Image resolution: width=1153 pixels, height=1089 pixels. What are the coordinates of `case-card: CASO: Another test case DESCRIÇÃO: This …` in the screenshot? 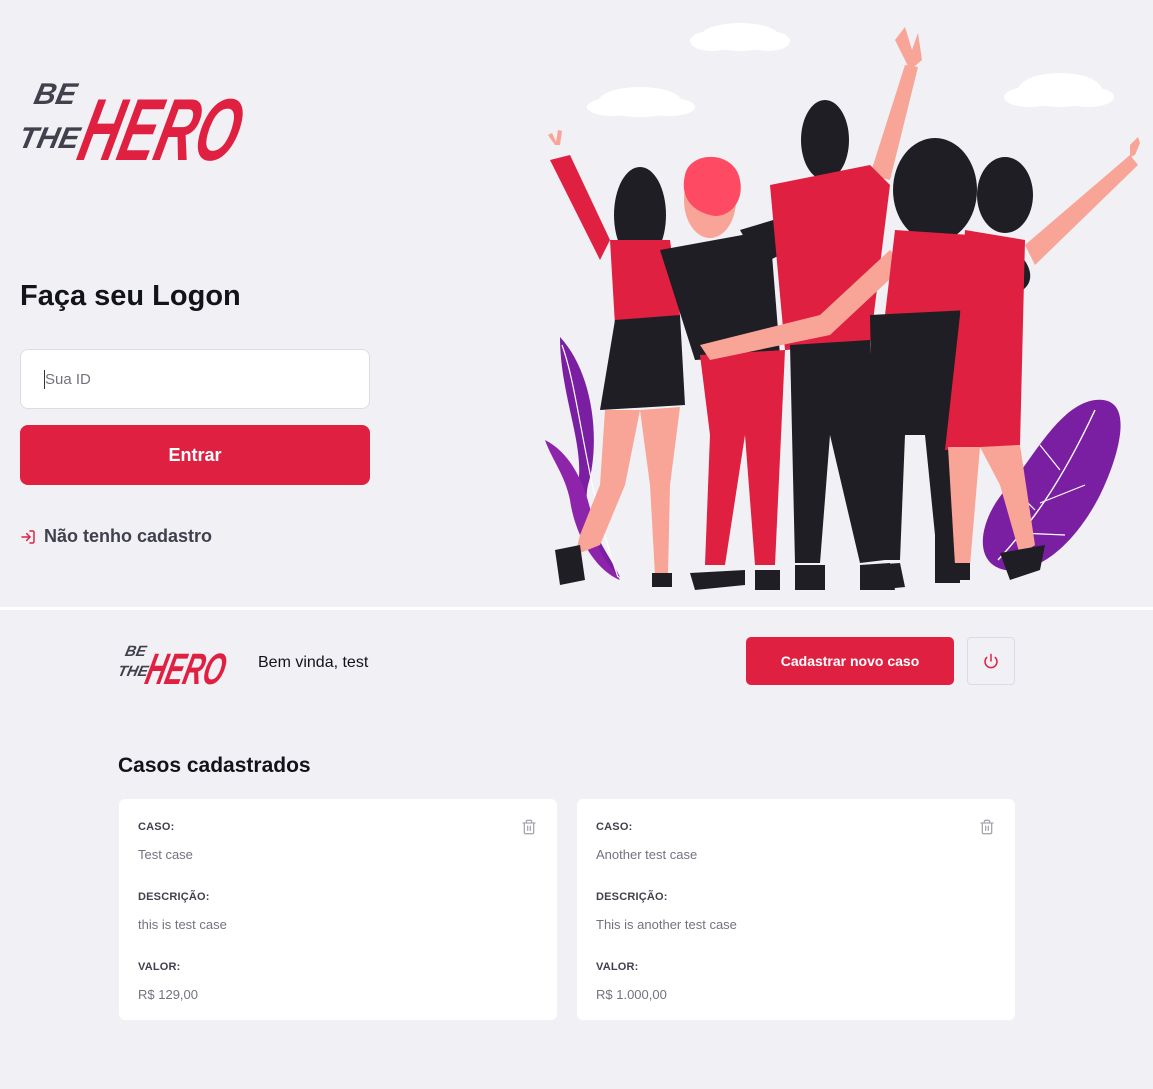 It's located at (796, 909).